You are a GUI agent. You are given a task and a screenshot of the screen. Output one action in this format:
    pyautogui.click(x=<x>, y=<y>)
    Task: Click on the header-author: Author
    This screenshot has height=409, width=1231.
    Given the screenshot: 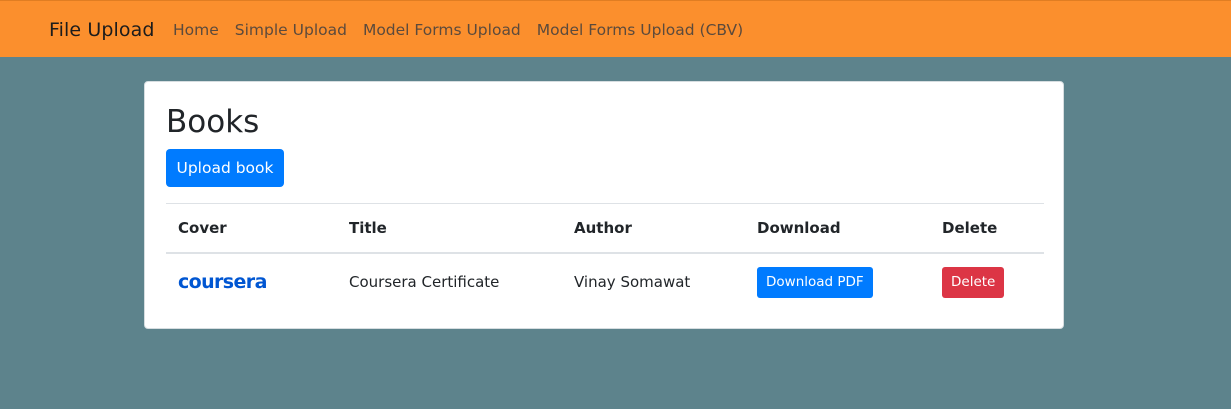 What is the action you would take?
    pyautogui.click(x=653, y=228)
    